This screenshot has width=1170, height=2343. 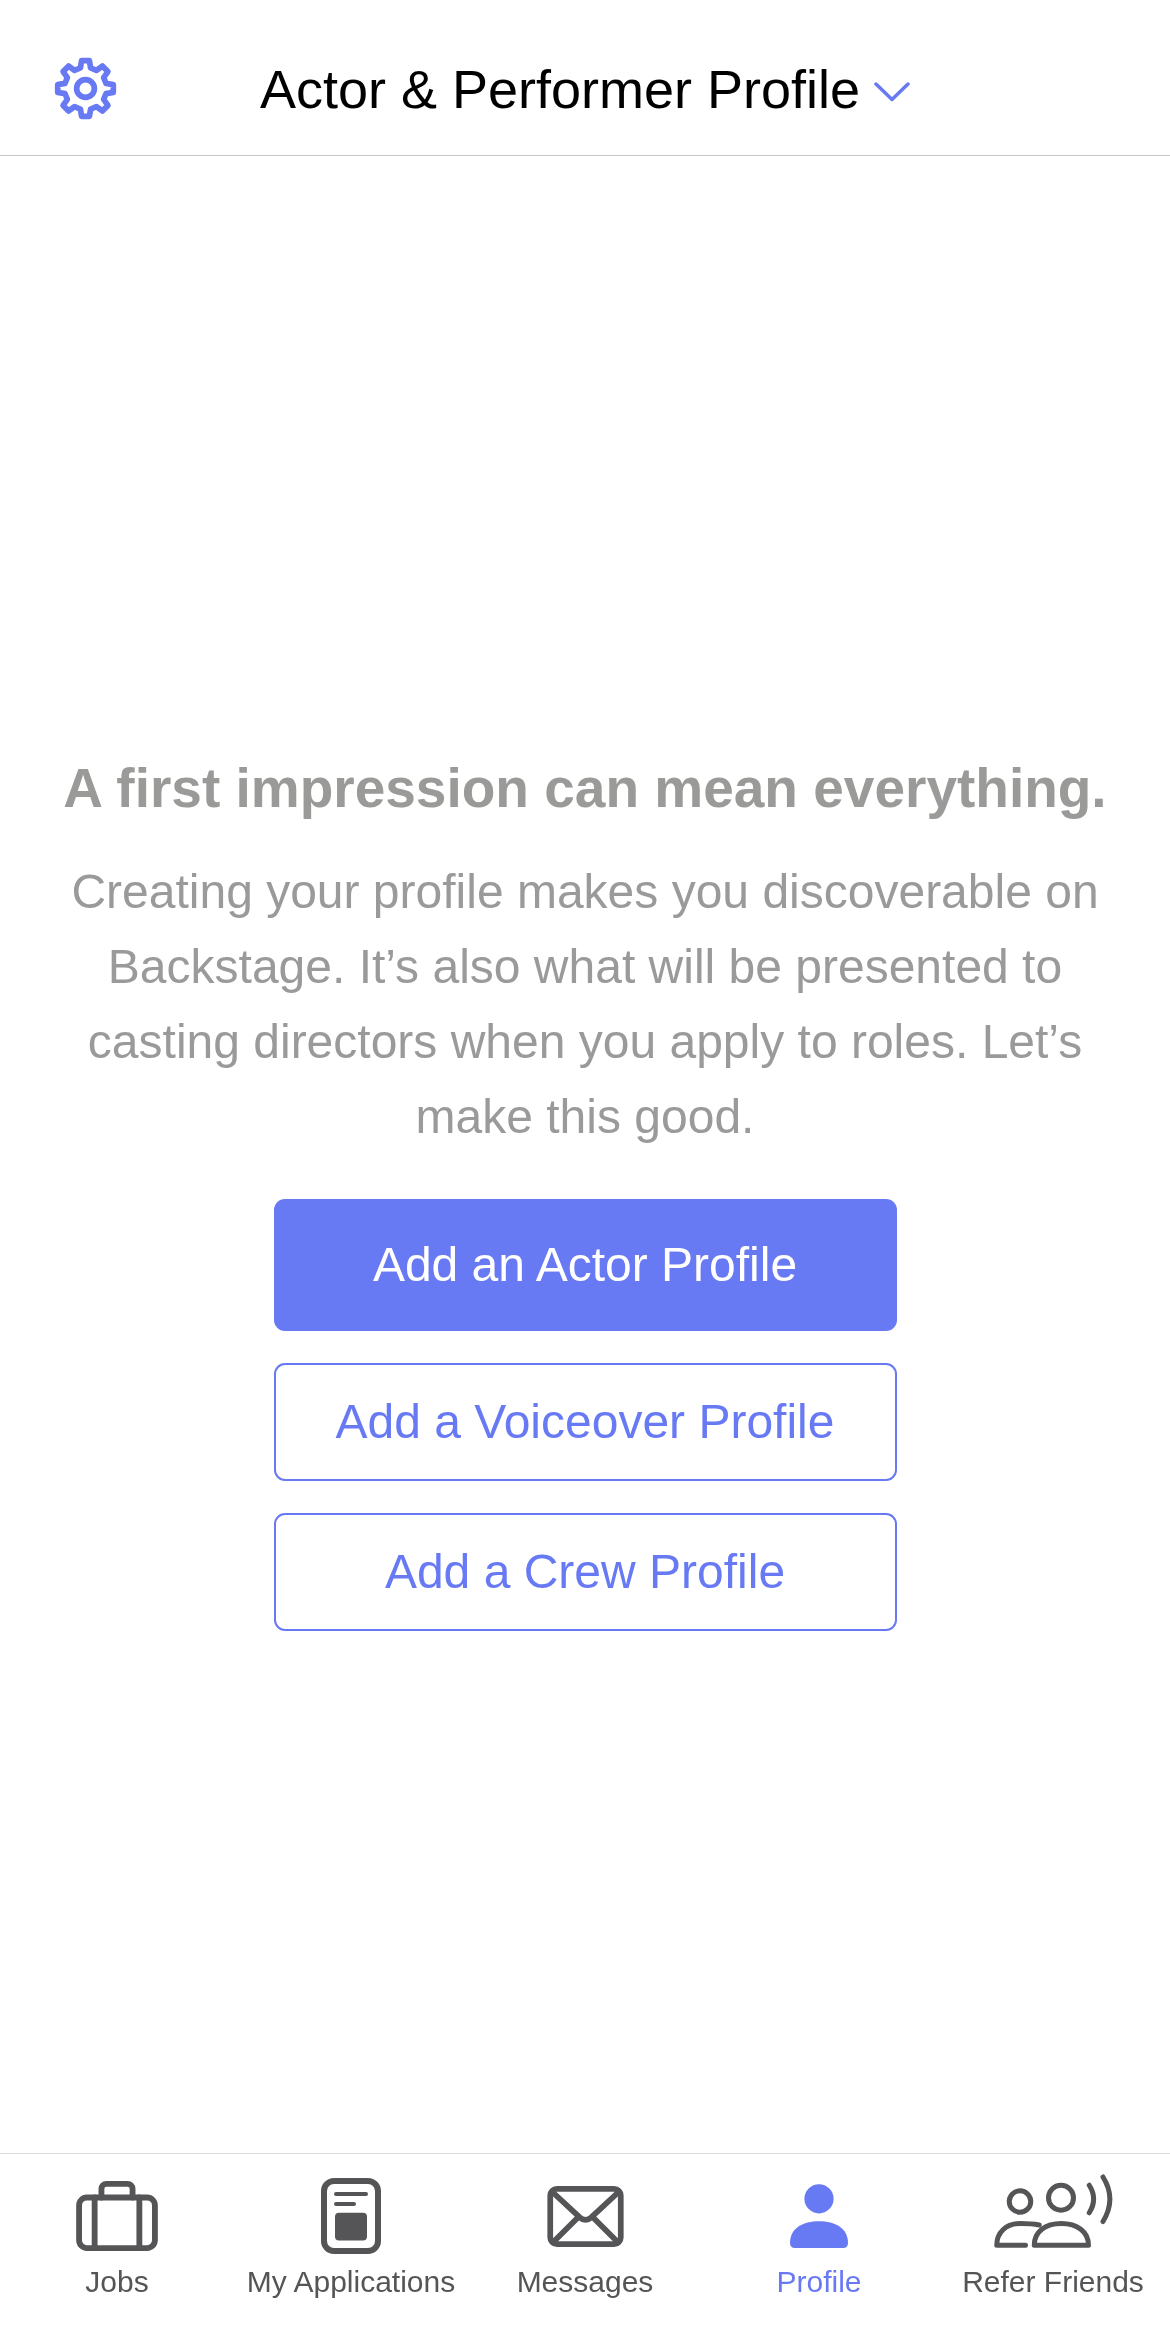 What do you see at coordinates (585, 788) in the screenshot?
I see `empty-state-heading: A first impression can mean everything.` at bounding box center [585, 788].